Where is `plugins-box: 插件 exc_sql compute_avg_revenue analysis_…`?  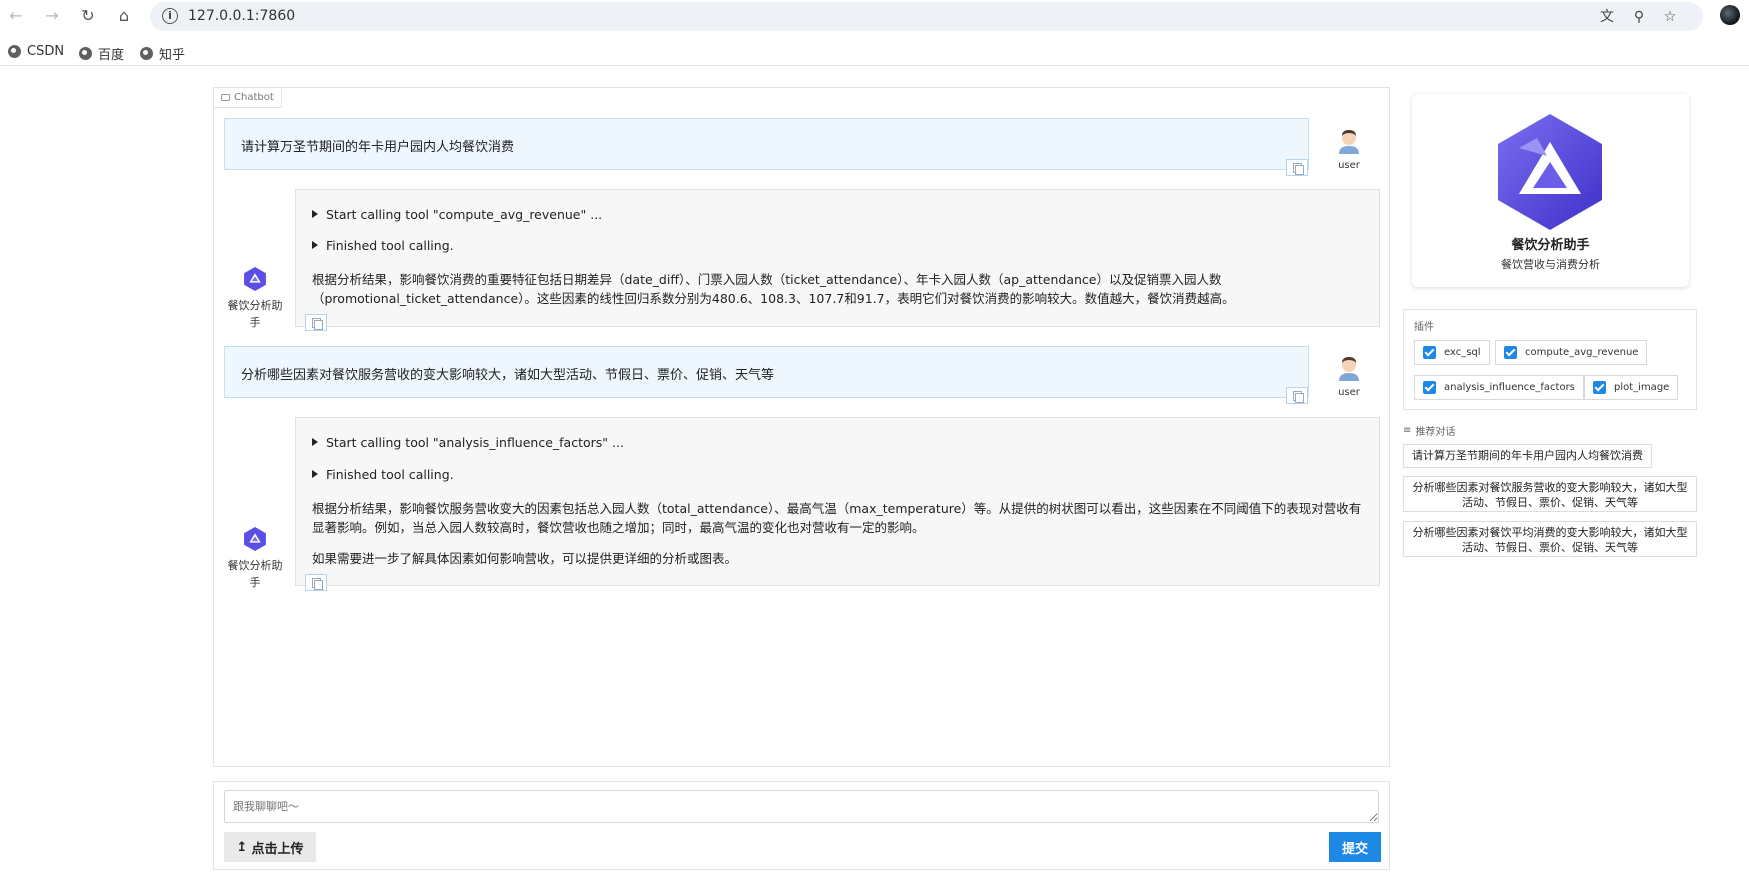 plugins-box: 插件 exc_sql compute_avg_revenue analysis_… is located at coordinates (1550, 359).